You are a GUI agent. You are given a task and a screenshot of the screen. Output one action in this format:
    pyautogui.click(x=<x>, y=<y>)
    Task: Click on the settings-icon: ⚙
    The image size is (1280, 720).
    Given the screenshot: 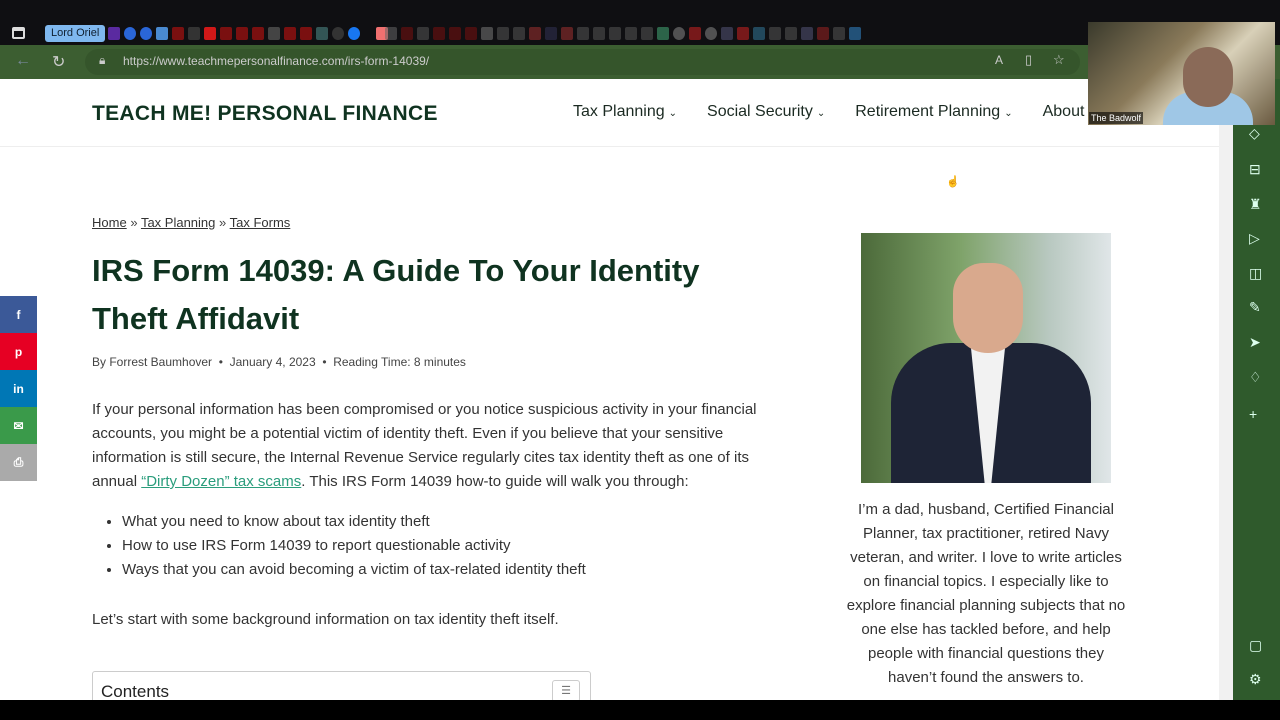 What is the action you would take?
    pyautogui.click(x=1255, y=679)
    